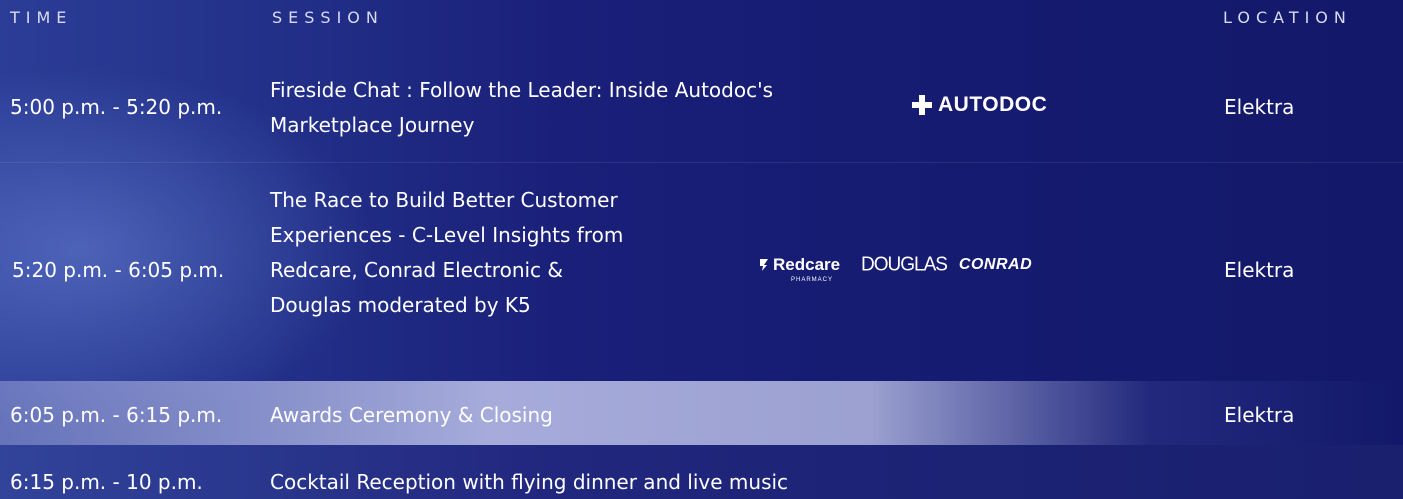 Image resolution: width=1403 pixels, height=499 pixels. What do you see at coordinates (116, 107) in the screenshot?
I see `session-time: 5:00 p.m. - 5:20 p.m.` at bounding box center [116, 107].